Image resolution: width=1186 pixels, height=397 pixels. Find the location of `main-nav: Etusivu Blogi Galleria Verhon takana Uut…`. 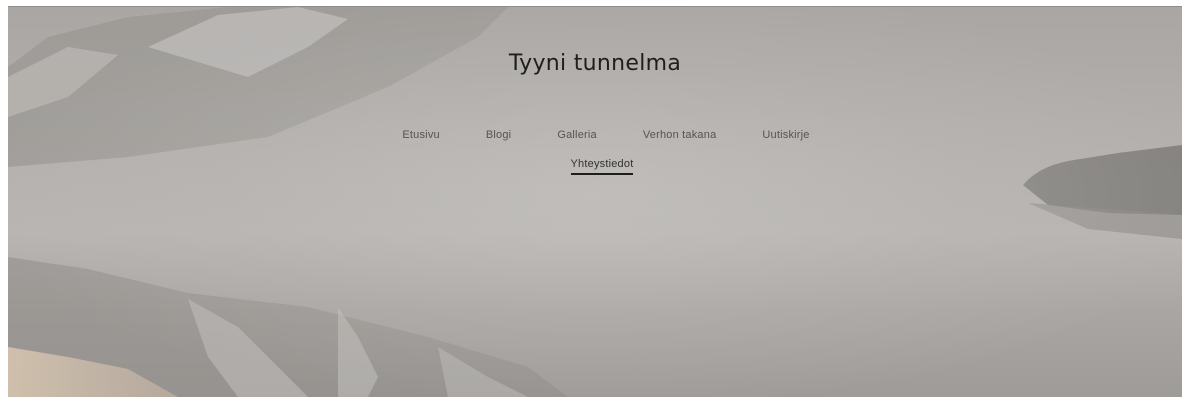

main-nav: Etusivu Blogi Galleria Verhon takana Uut… is located at coordinates (595, 135).